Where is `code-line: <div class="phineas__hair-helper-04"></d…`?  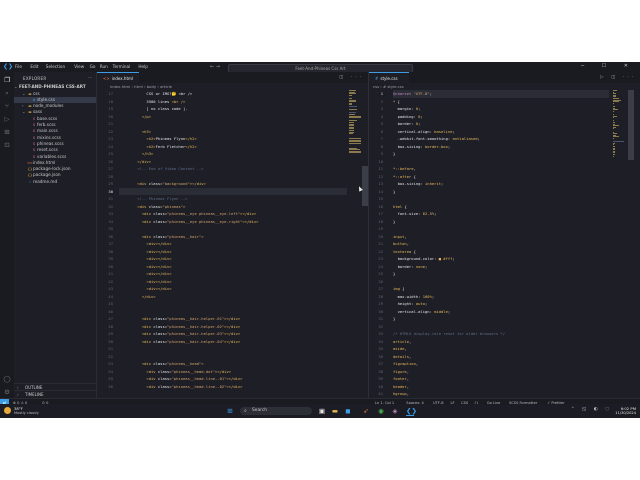
code-line: <div class="phineas__hair-helper-04"></d… is located at coordinates (233, 342).